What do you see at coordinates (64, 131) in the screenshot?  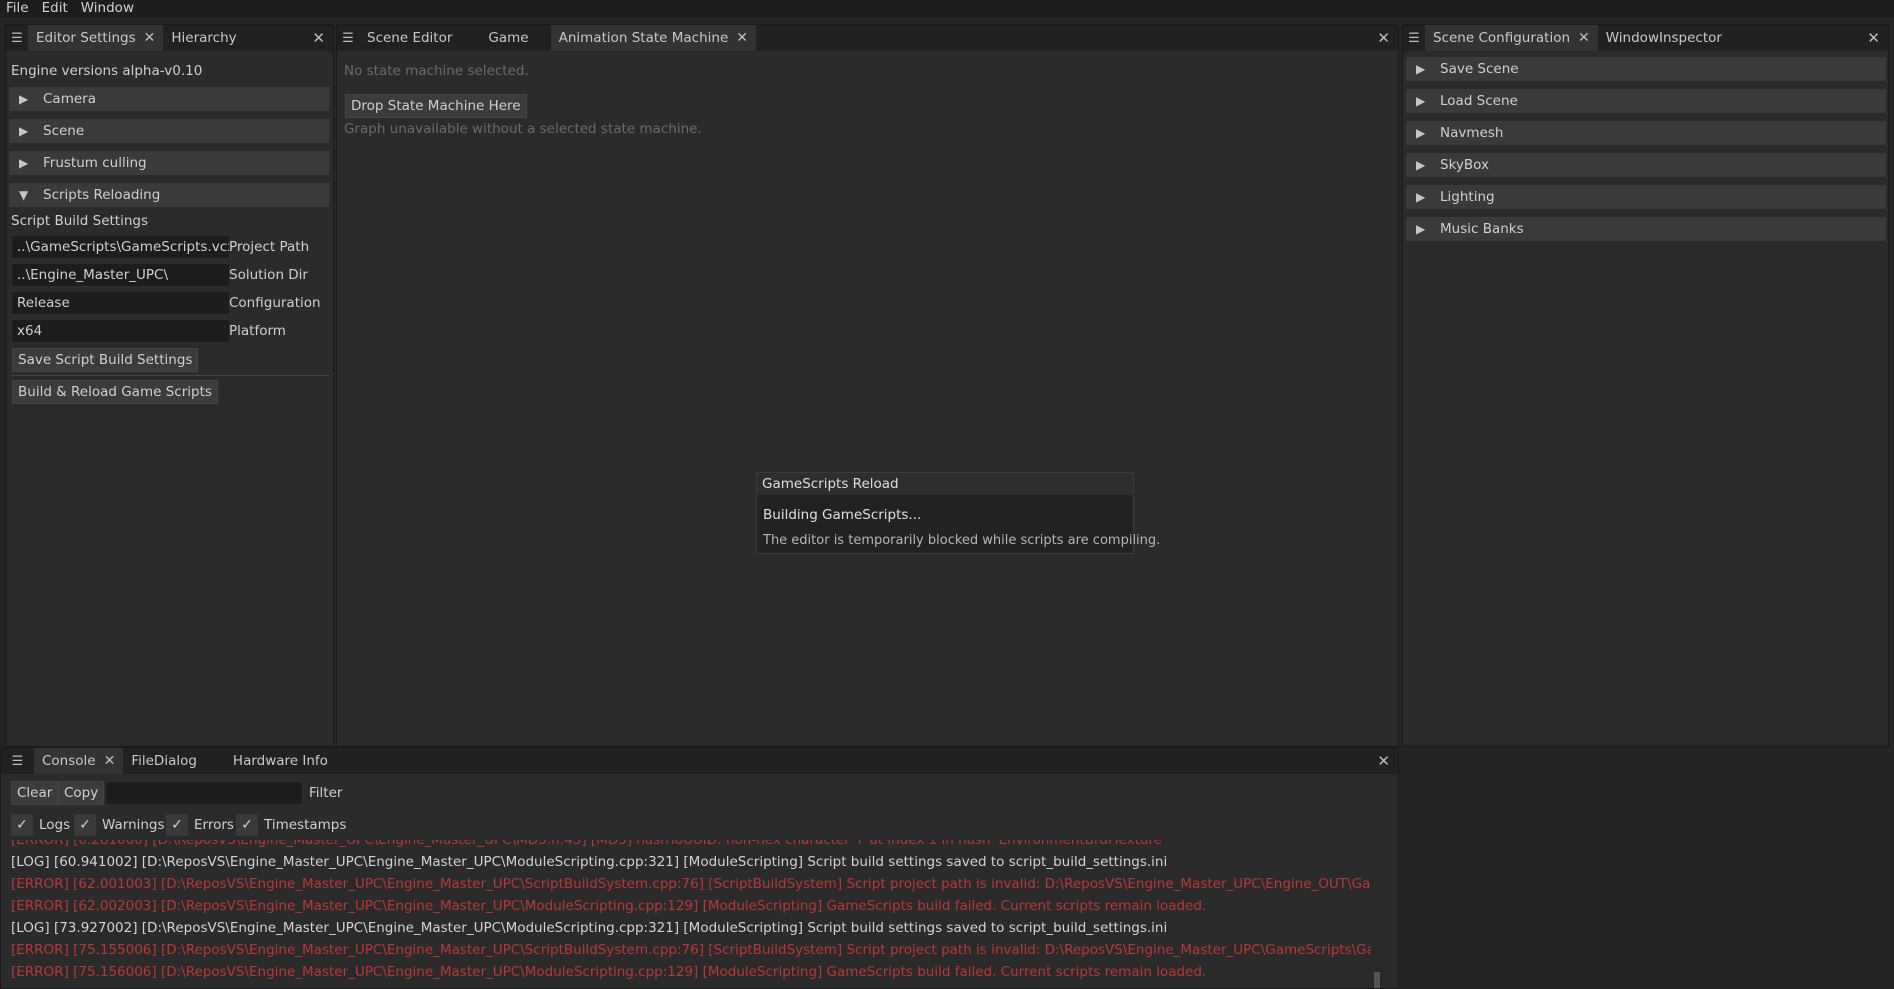 I see `section-label: Scene` at bounding box center [64, 131].